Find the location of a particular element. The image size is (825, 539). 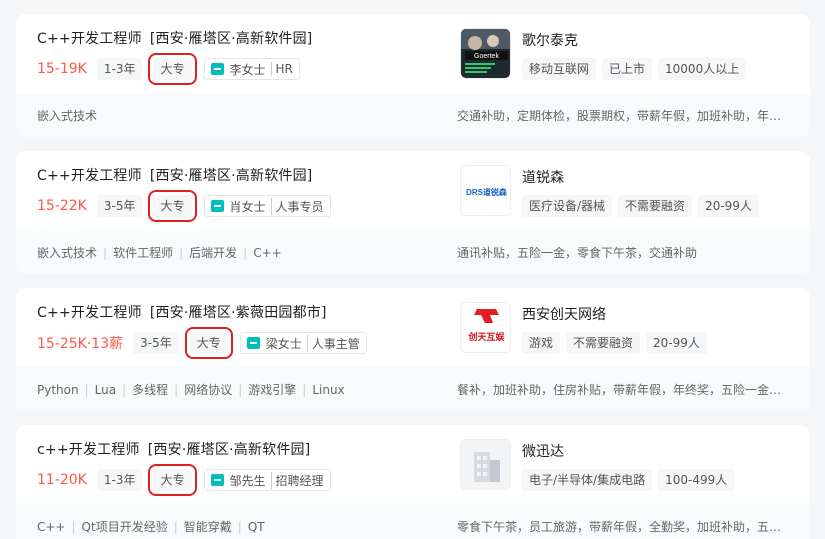

company-name: 歌尔泰克 is located at coordinates (550, 40).